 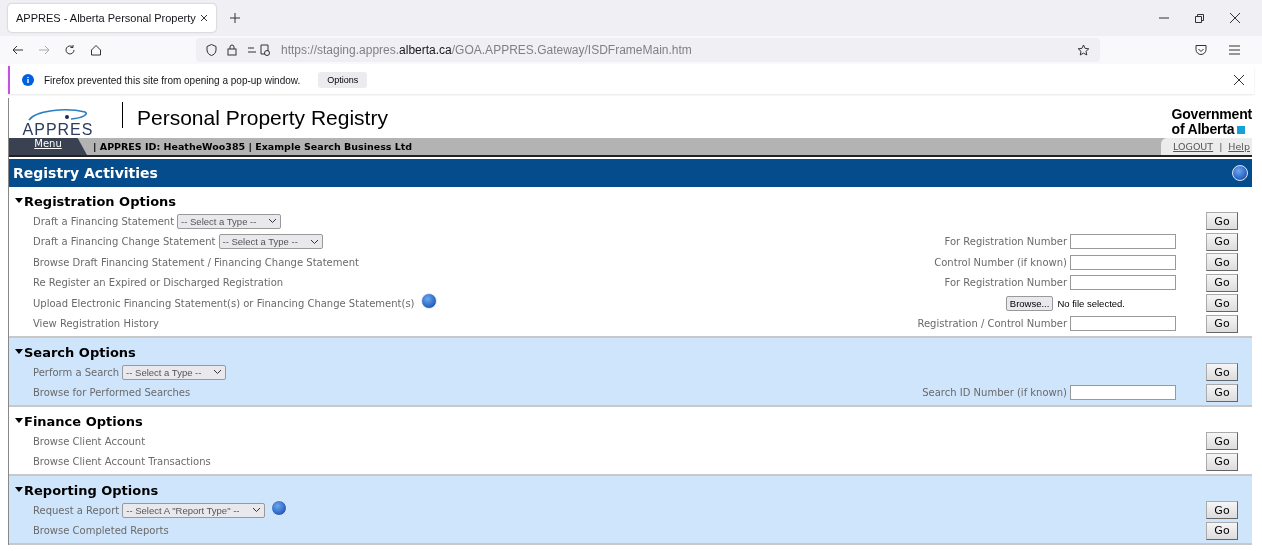 I want to click on activity-link: Draft a Financing Change Statement, so click(x=124, y=242).